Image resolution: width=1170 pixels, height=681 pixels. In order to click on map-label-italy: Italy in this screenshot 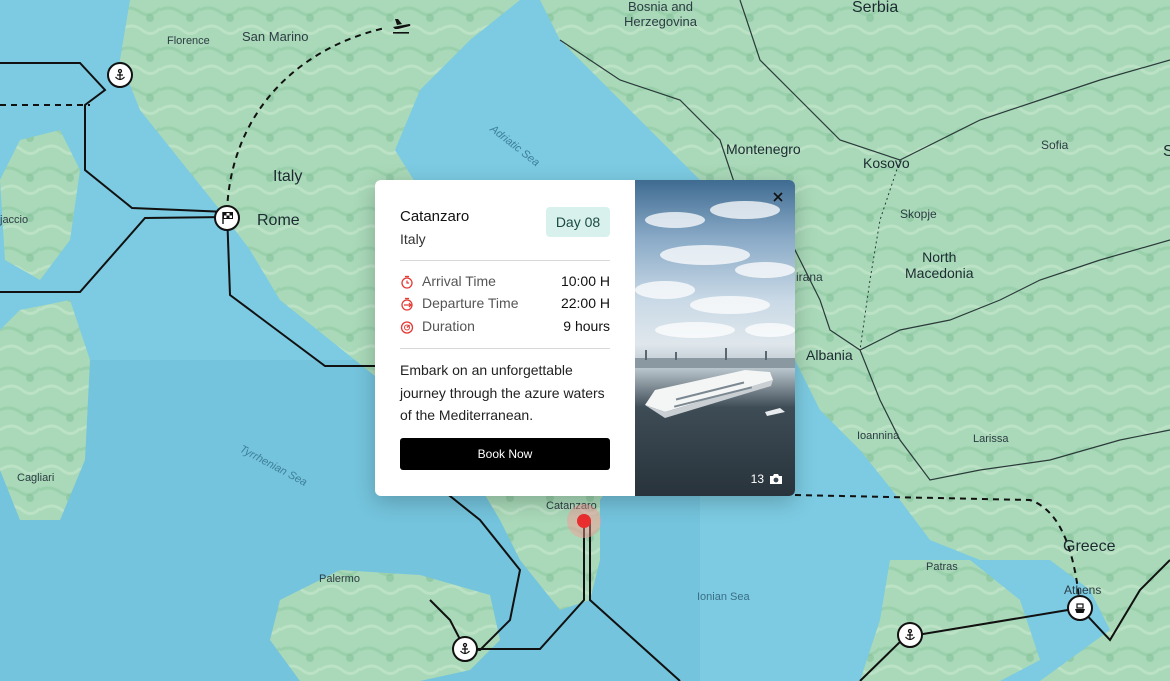, I will do `click(288, 176)`.